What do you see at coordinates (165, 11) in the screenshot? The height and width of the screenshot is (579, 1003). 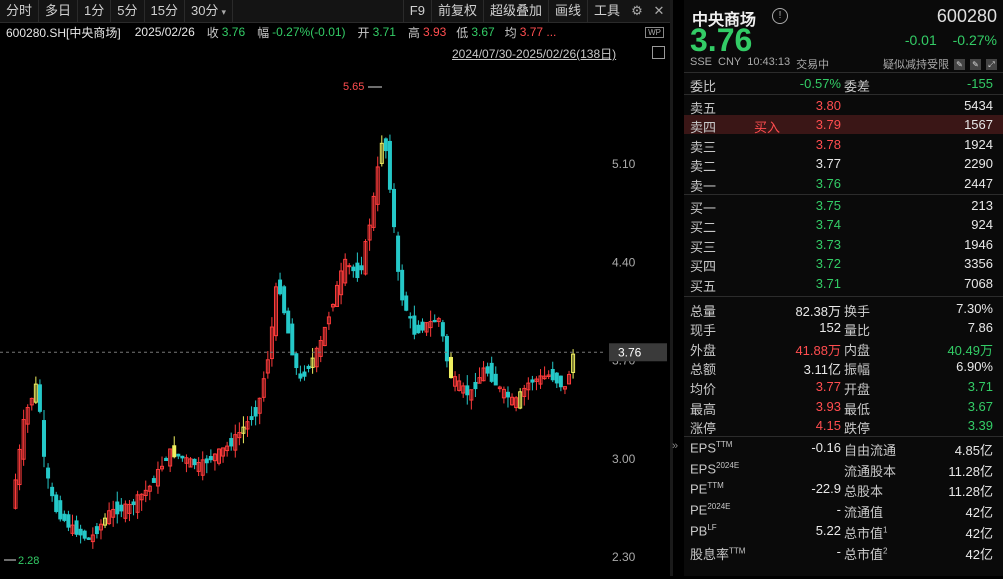 I see `period-tab-15min: 15分` at bounding box center [165, 11].